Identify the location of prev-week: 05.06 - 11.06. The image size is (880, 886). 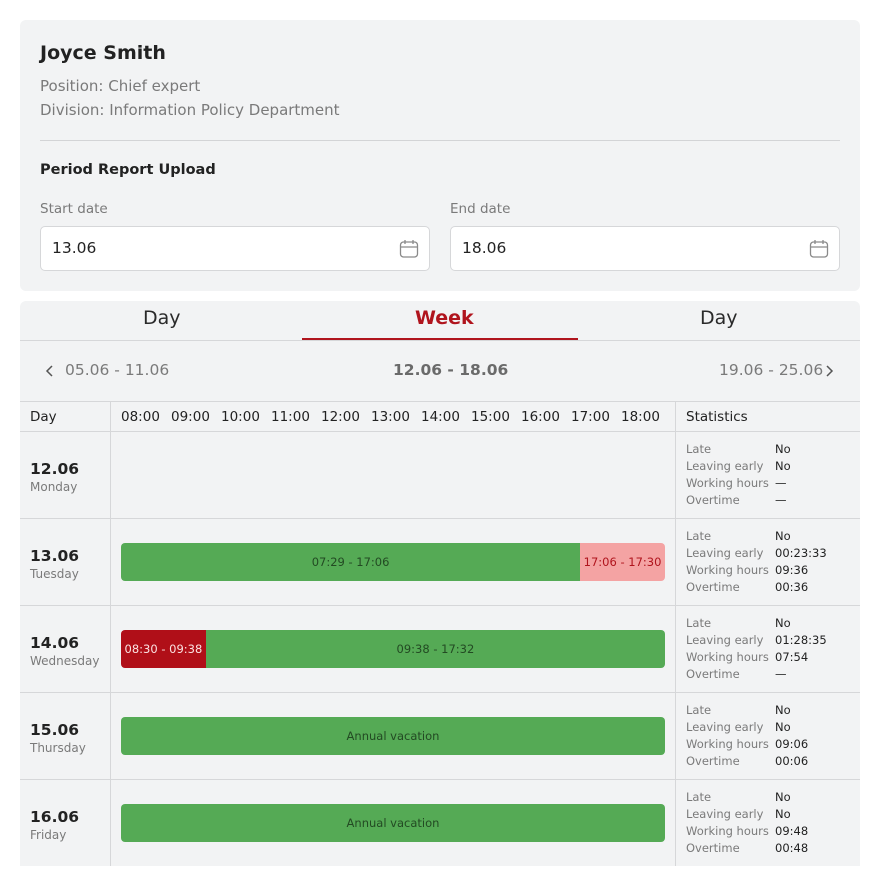
(117, 370).